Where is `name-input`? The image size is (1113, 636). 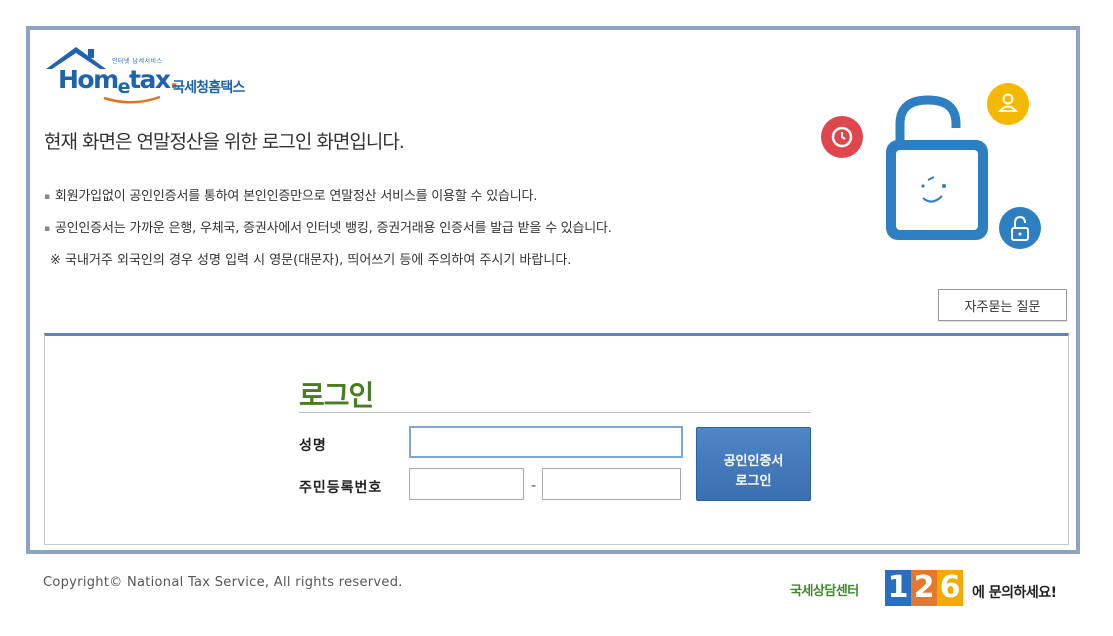 name-input is located at coordinates (546, 442).